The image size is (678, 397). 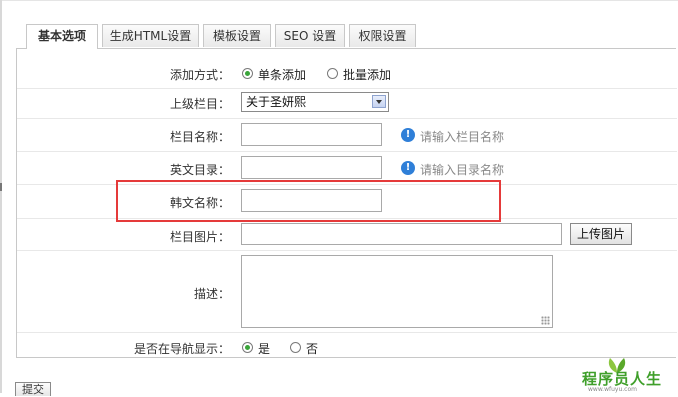 I want to click on description-label: 描述：, so click(x=211, y=294).